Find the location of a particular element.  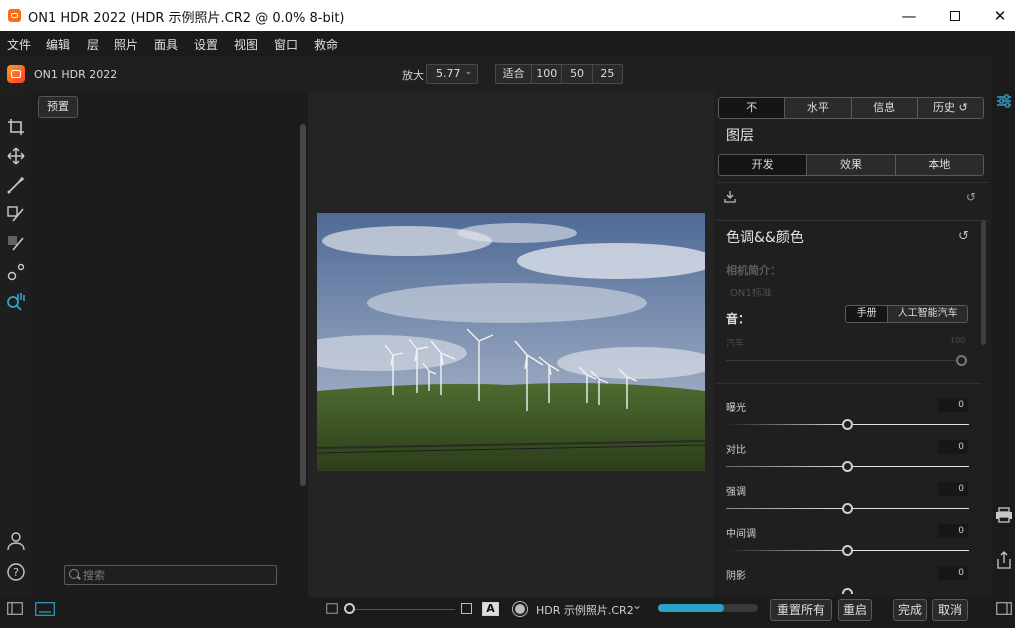

auto-slider-track is located at coordinates (844, 360).